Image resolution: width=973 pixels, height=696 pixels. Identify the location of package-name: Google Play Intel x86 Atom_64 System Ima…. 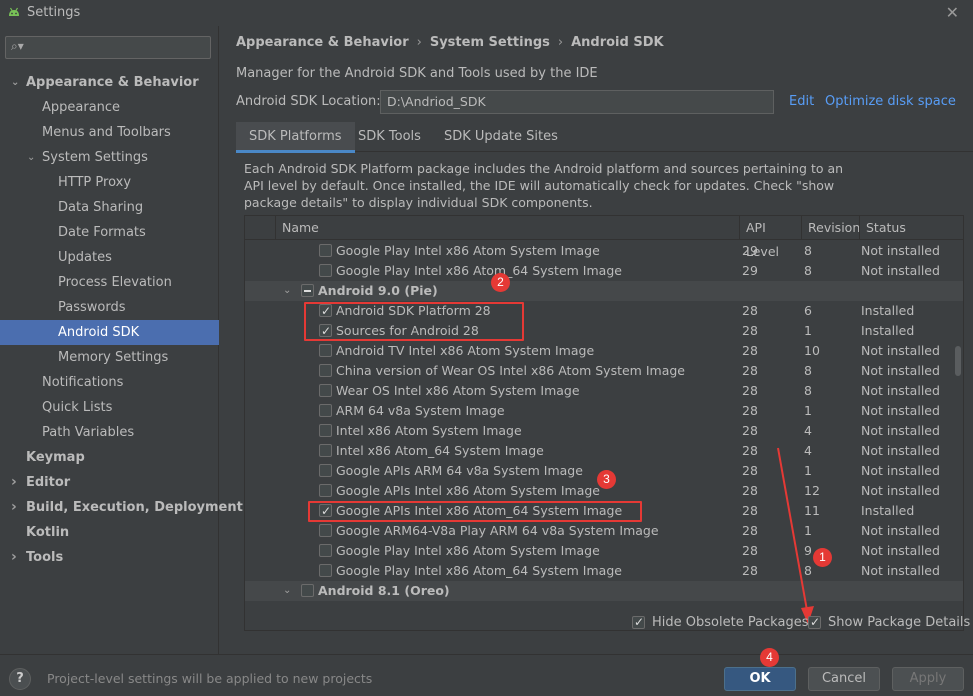
(479, 270).